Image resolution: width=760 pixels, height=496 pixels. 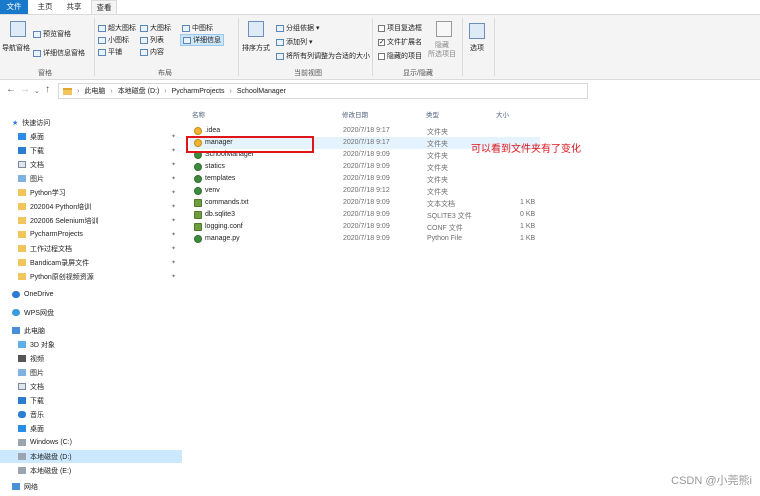 I want to click on nav-pc-drive-e: 本地磁盘 (E:), so click(x=91, y=470).